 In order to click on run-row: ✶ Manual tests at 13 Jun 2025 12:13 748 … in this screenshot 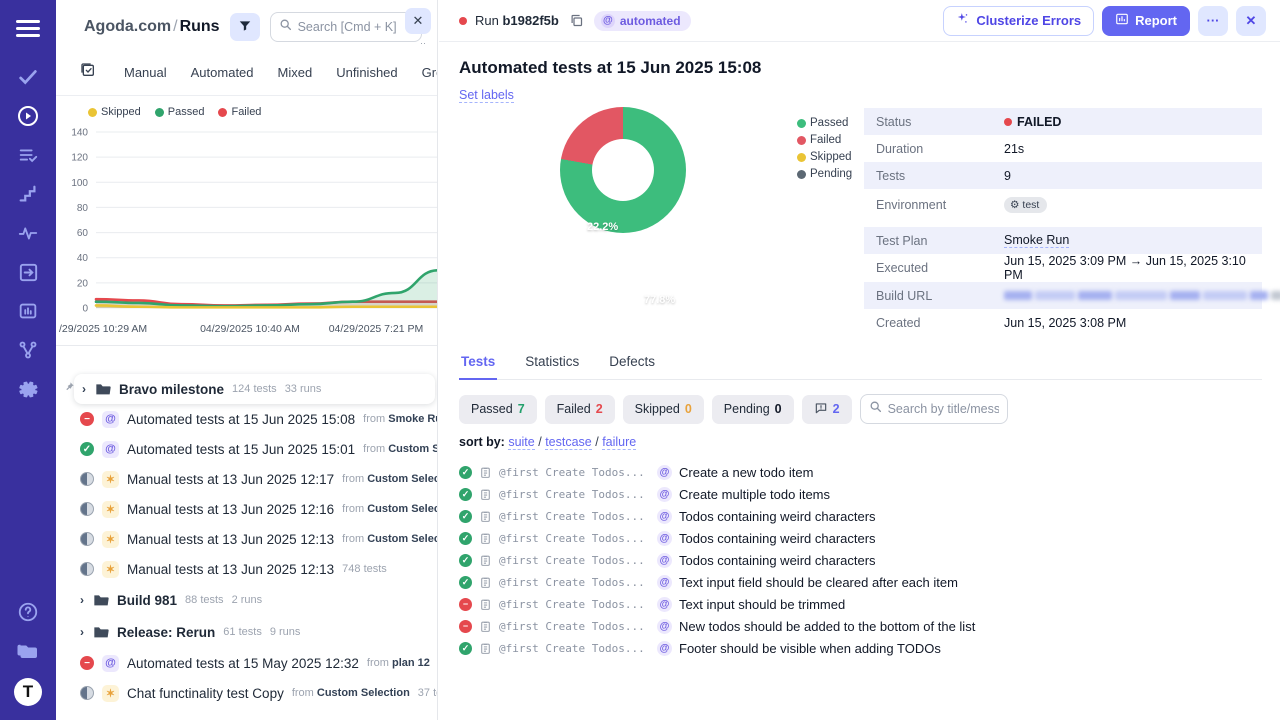, I will do `click(246, 569)`.